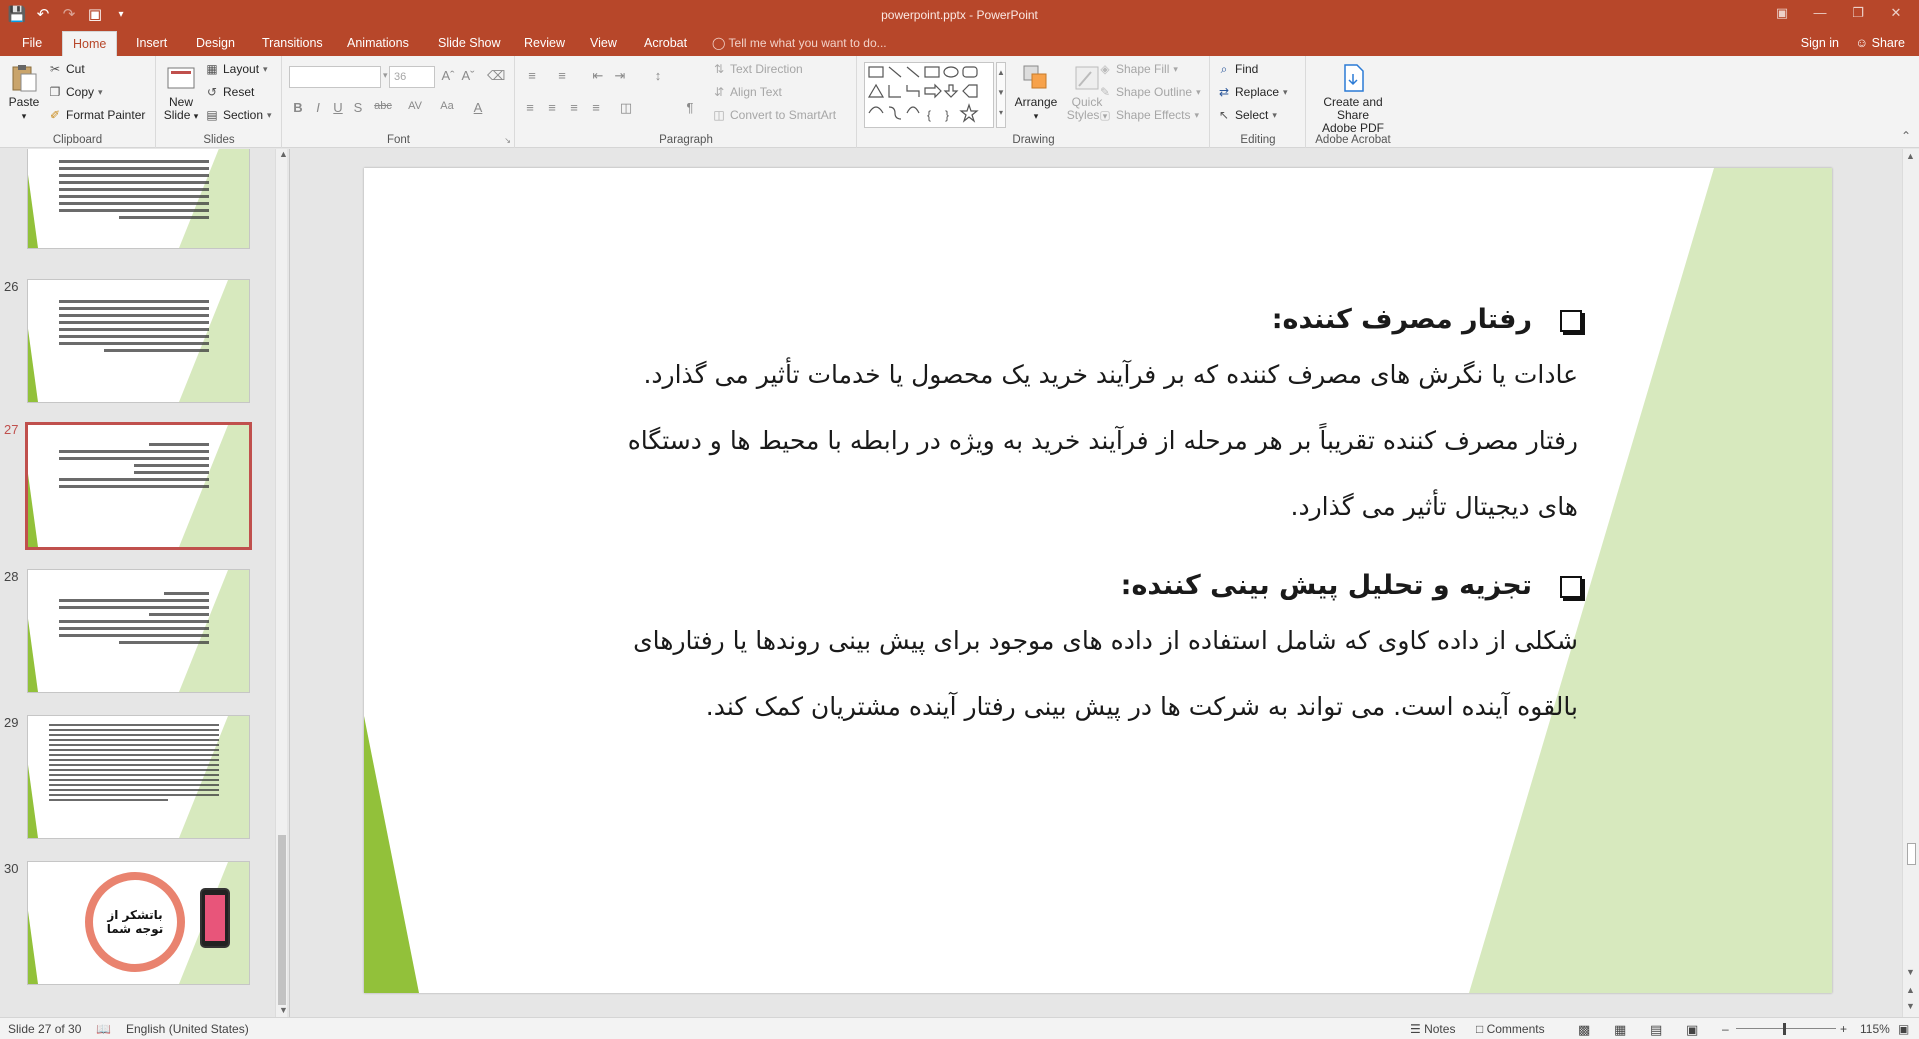 The height and width of the screenshot is (1039, 1919). What do you see at coordinates (478, 107) in the screenshot?
I see `font-color-button: A` at bounding box center [478, 107].